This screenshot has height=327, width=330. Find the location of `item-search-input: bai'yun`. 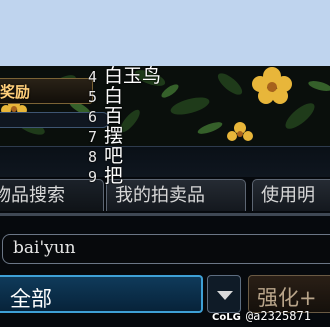

item-search-input: bai'yun is located at coordinates (166, 249).